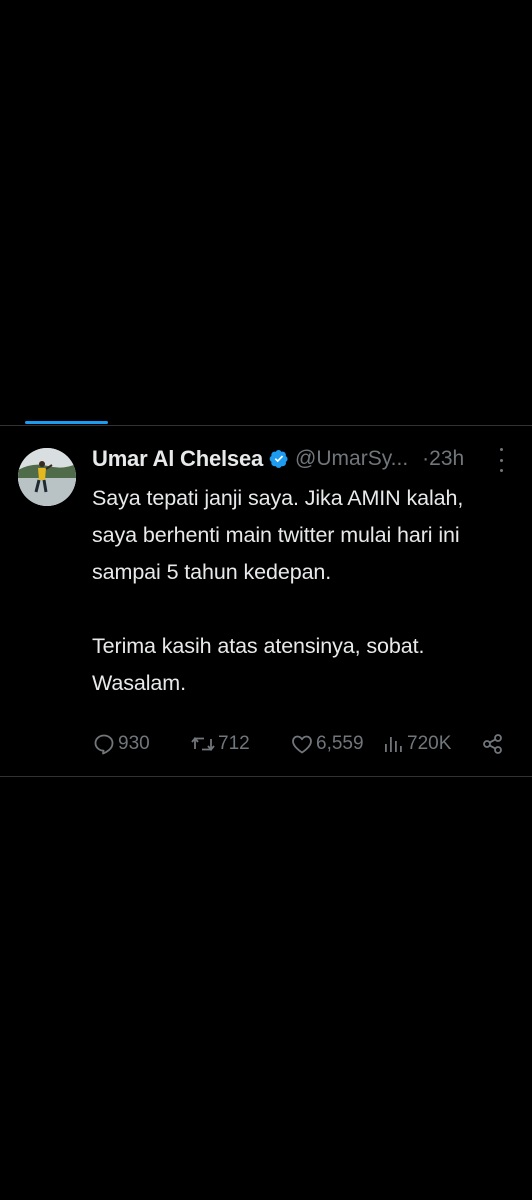 The height and width of the screenshot is (1200, 532). I want to click on tweet-text-line: Saya tepati janji saya. Jika AMIN kalah,, so click(278, 498).